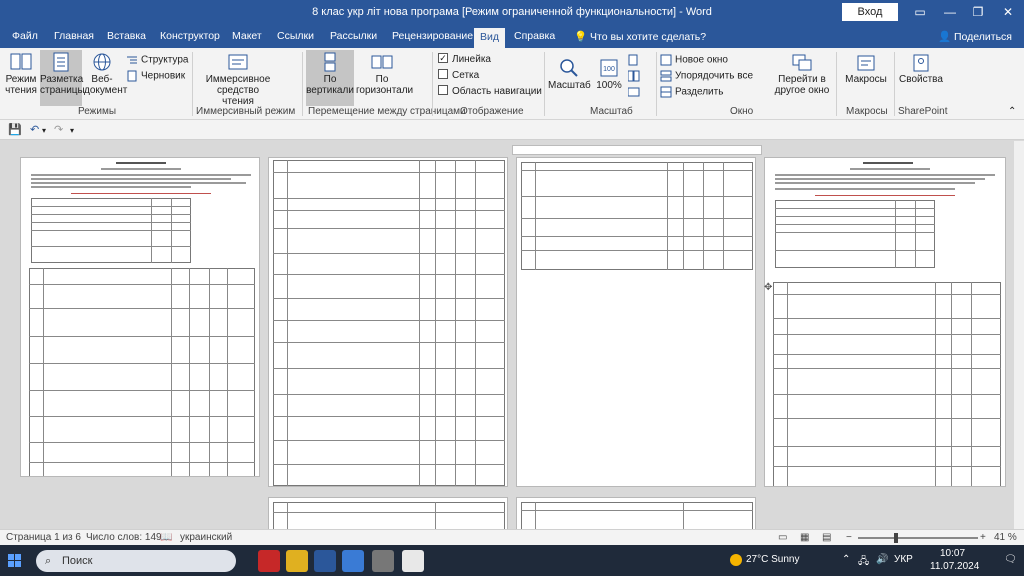 This screenshot has height=576, width=1024. I want to click on close-button: ✕, so click(1008, 13).